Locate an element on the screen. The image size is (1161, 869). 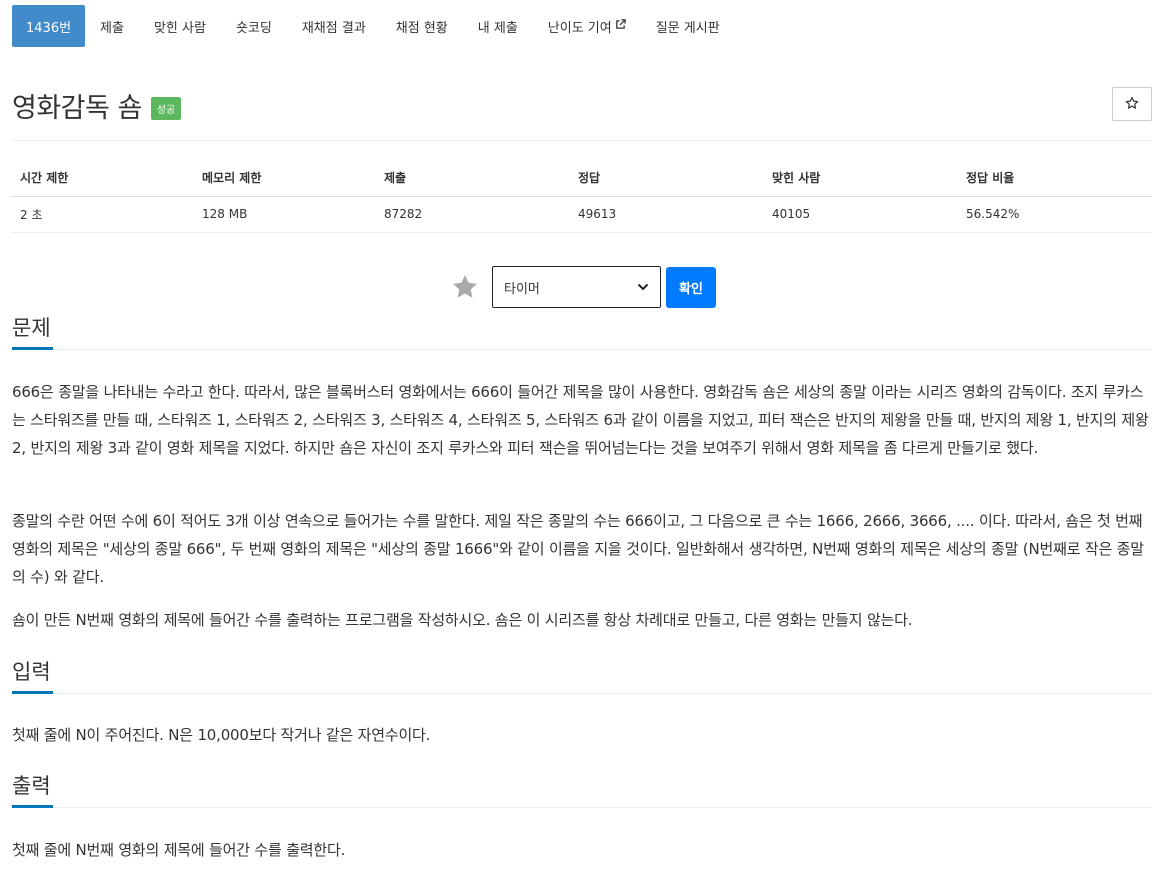
timer-select: 타이머 is located at coordinates (576, 287).